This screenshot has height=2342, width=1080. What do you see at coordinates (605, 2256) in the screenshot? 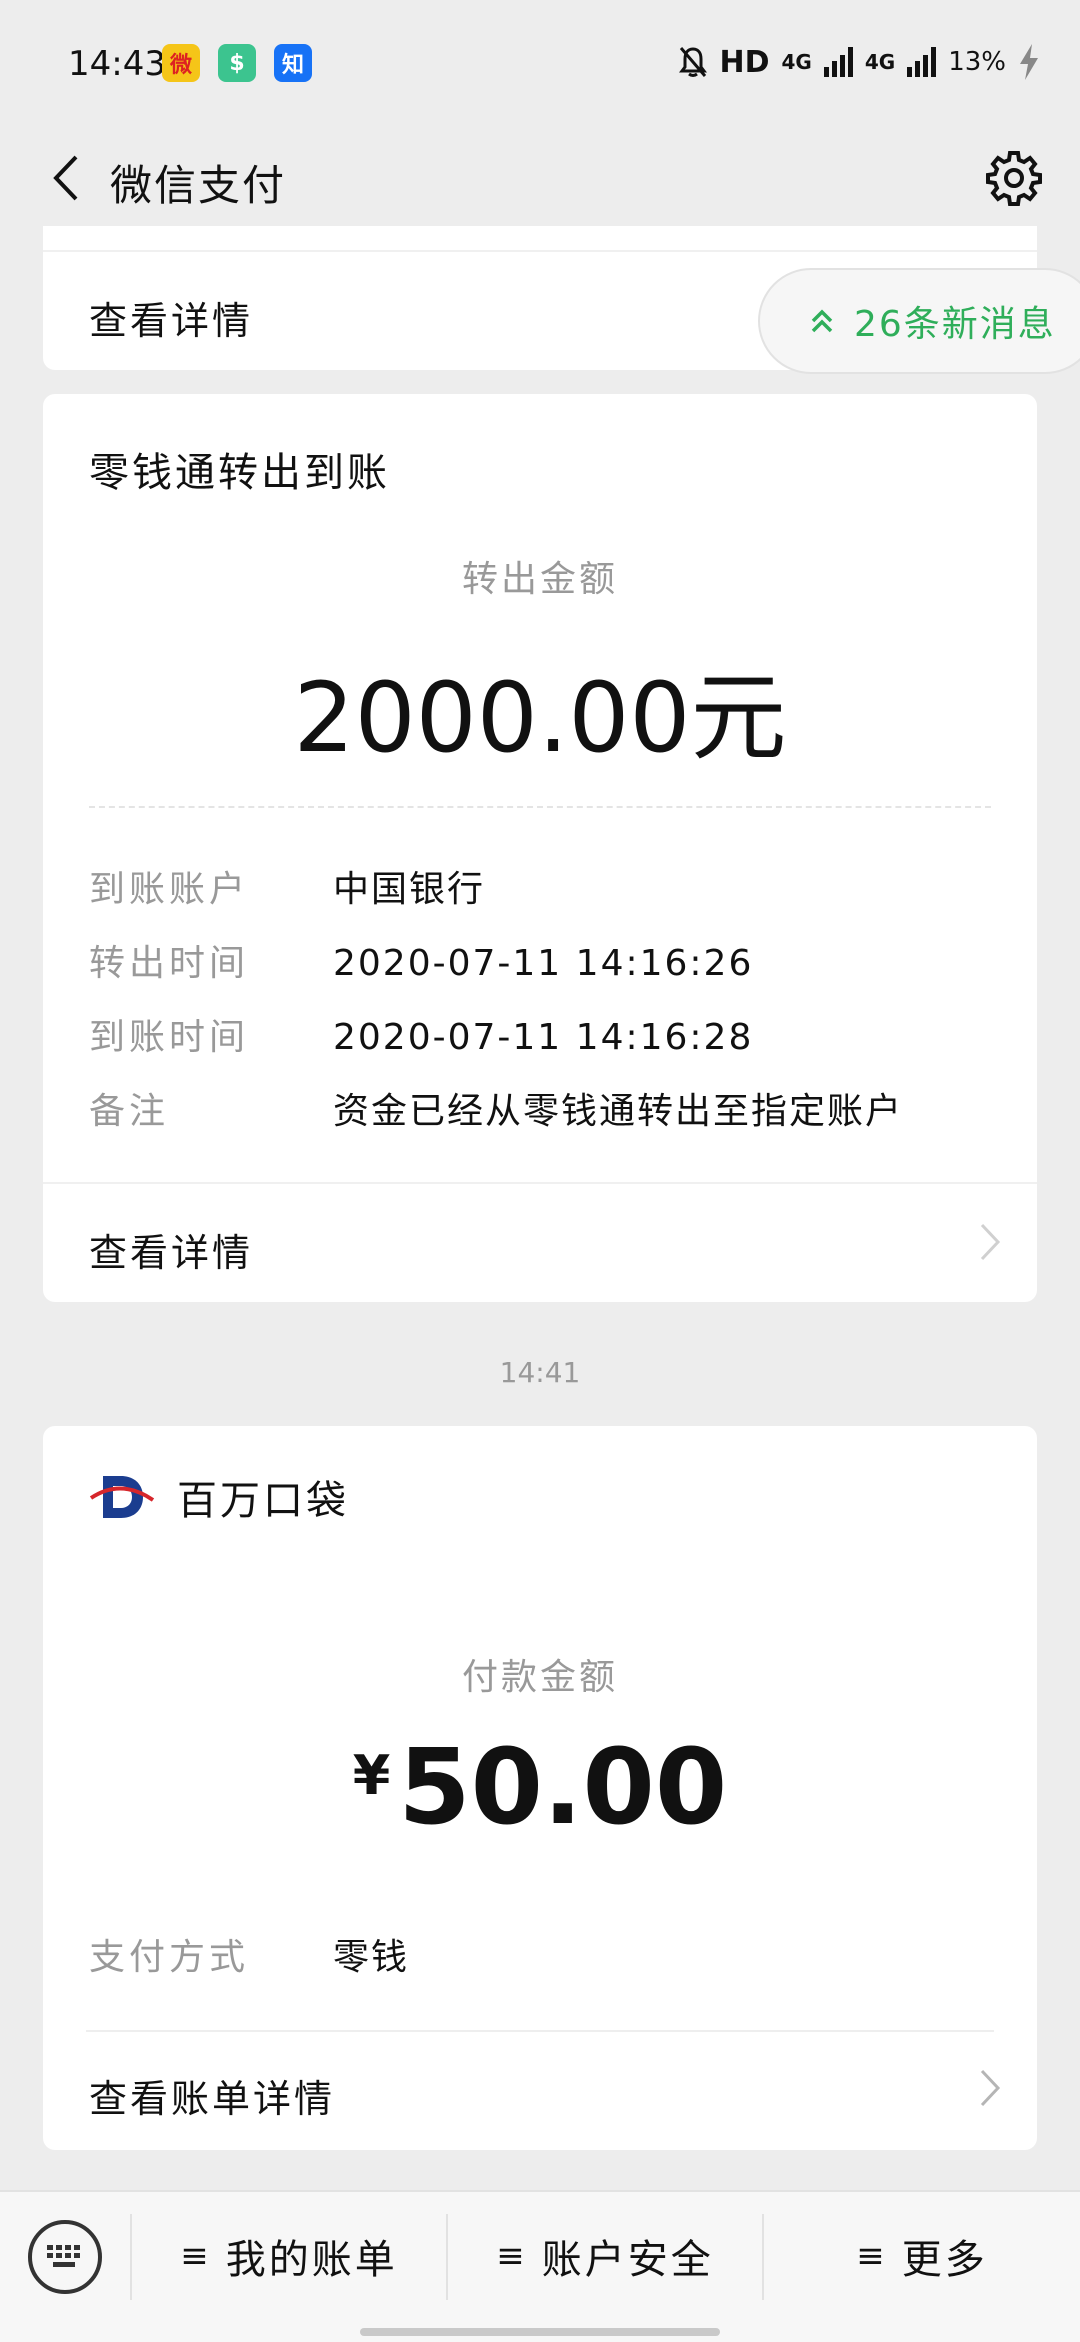
I see `menu-account-security: ≡ 账户安全` at bounding box center [605, 2256].